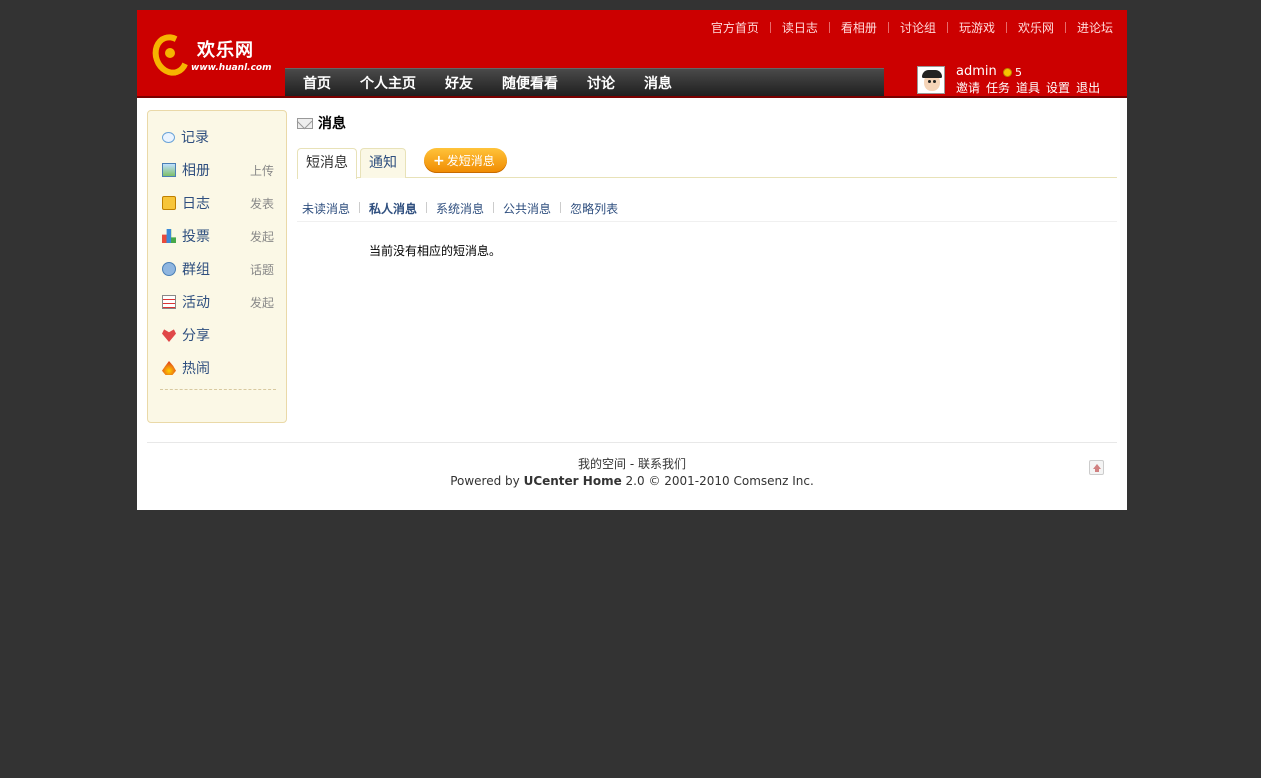  Describe the element at coordinates (460, 208) in the screenshot. I see `filter-system: 系统消息` at that location.